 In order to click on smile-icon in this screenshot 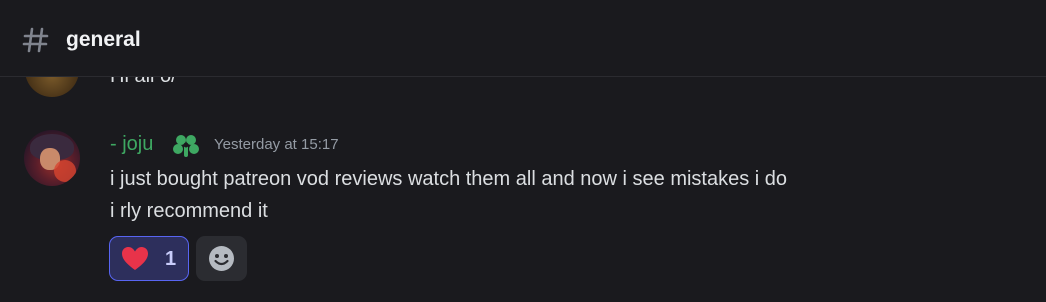, I will do `click(221, 258)`.